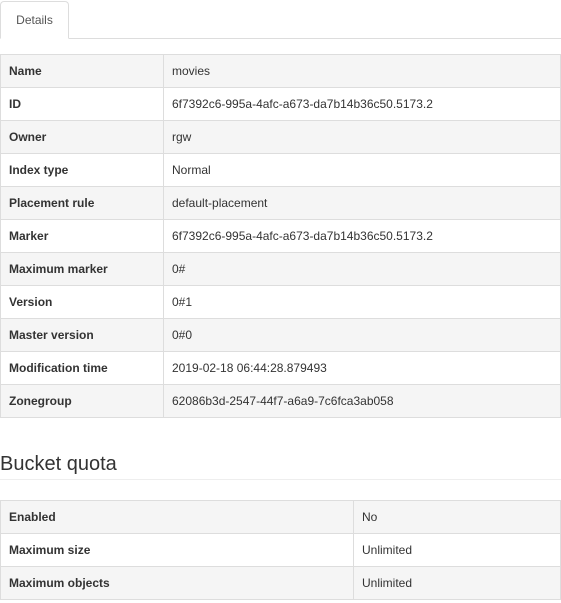 The height and width of the screenshot is (603, 561). I want to click on table-row: Maximum objects Unlimited, so click(280, 583).